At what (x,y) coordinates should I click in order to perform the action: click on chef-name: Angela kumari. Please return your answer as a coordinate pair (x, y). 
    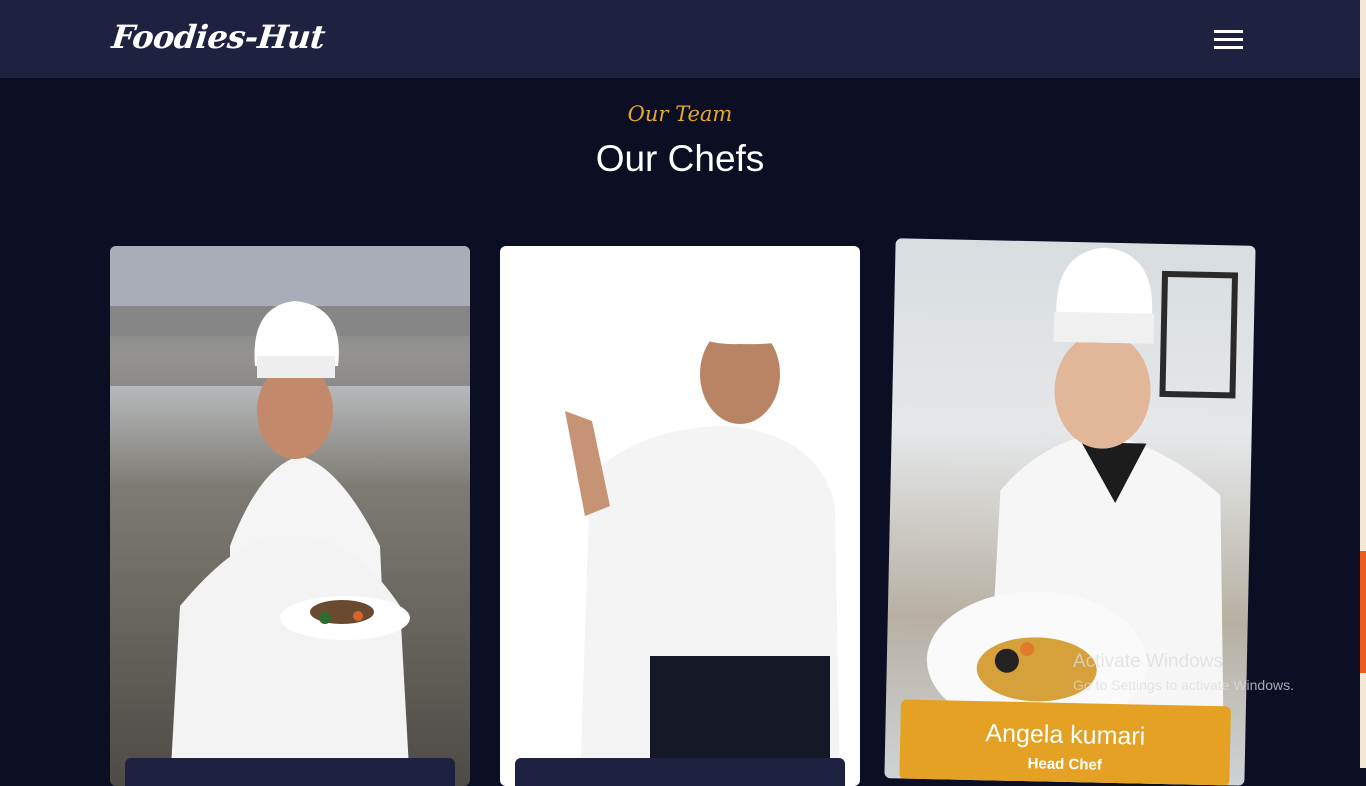
    Looking at the image, I should click on (1065, 735).